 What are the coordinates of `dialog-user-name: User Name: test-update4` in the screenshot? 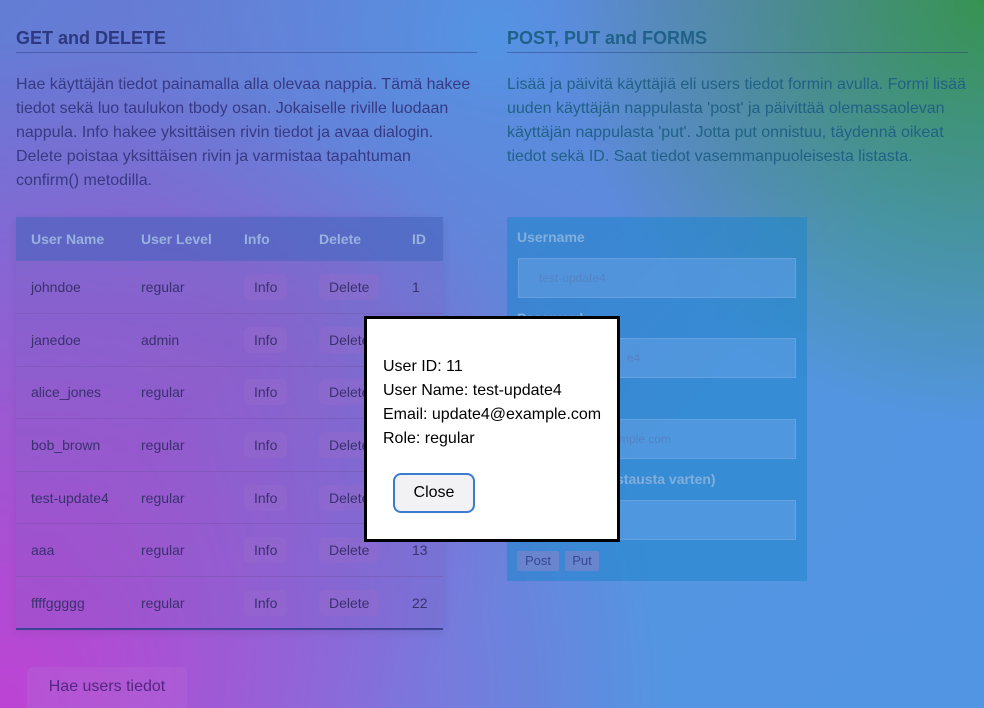 It's located at (472, 390).